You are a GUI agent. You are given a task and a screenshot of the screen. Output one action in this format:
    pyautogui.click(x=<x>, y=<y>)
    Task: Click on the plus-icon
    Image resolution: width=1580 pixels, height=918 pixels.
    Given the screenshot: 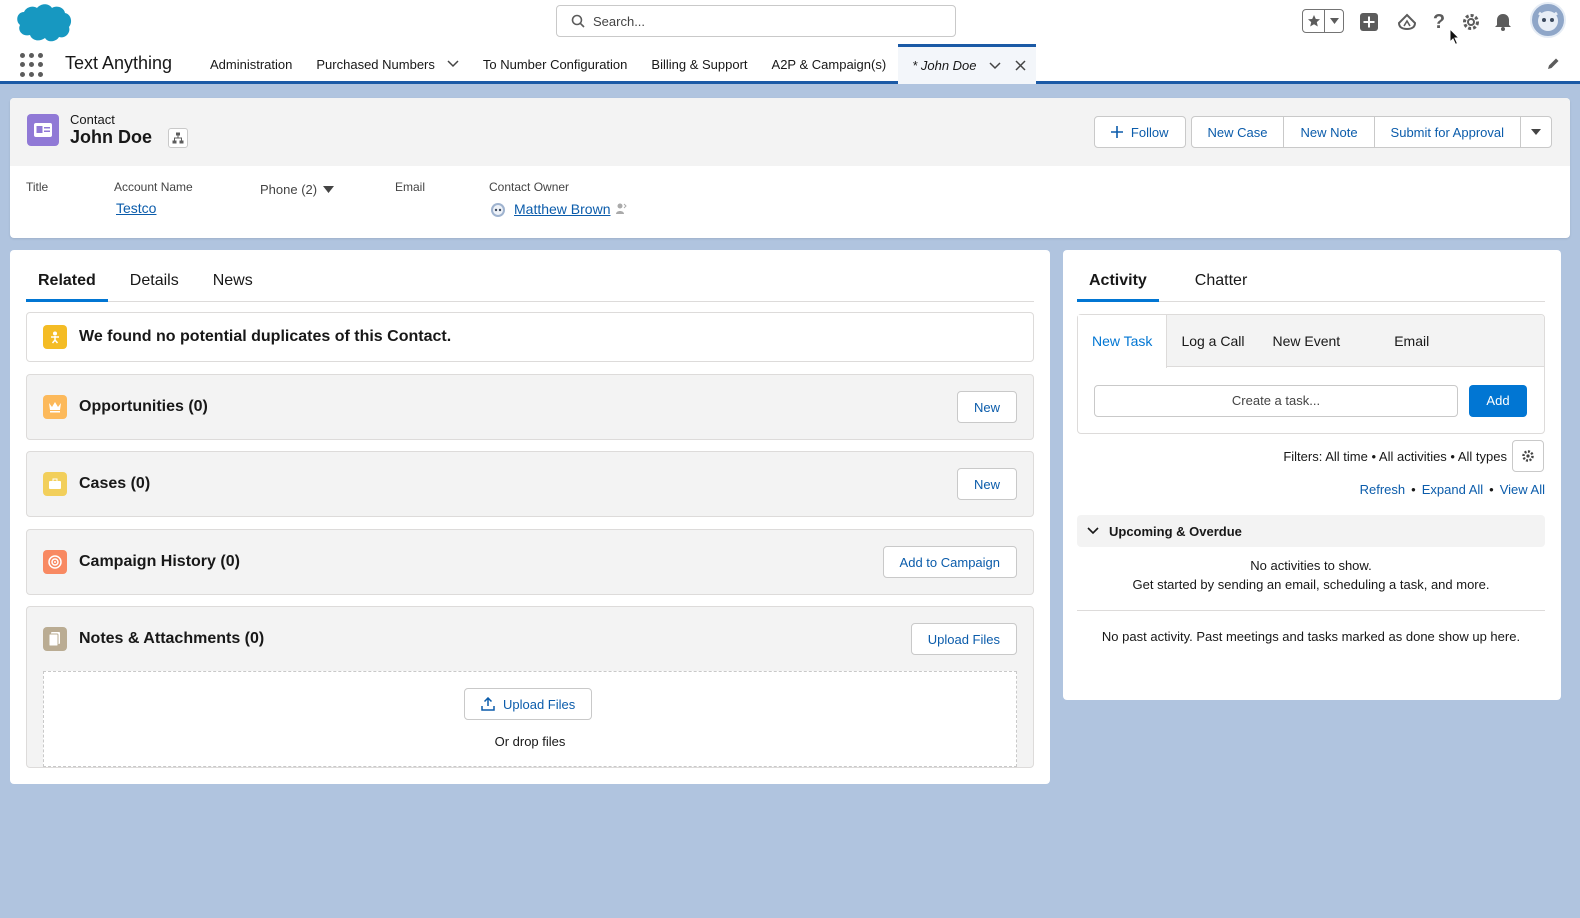 What is the action you would take?
    pyautogui.click(x=1116, y=132)
    